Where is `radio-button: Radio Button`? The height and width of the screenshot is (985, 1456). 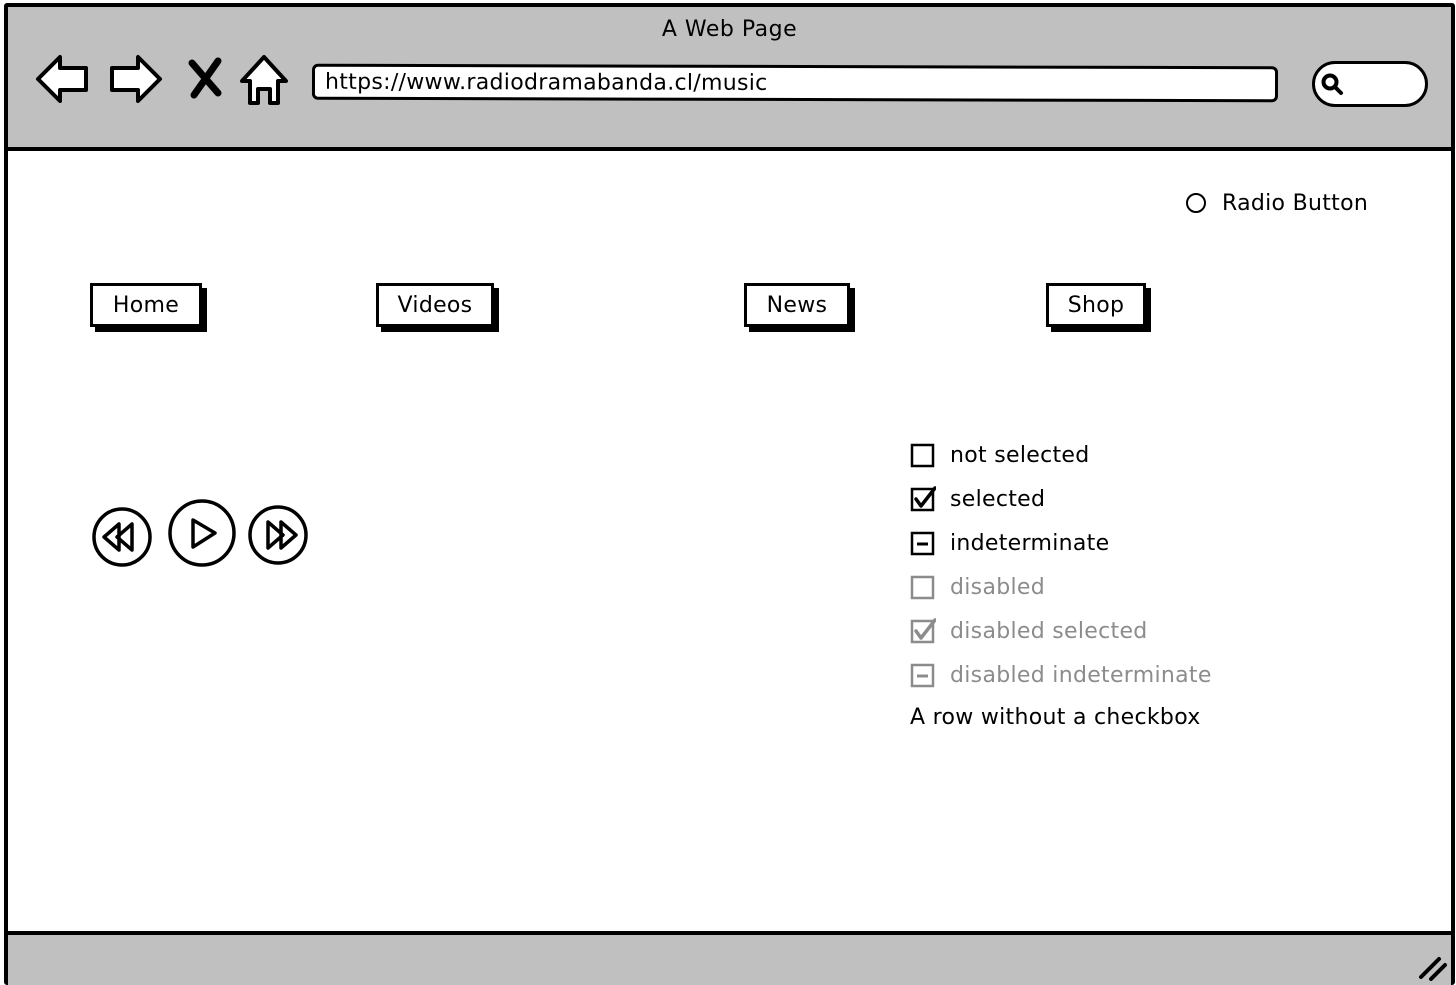 radio-button: Radio Button is located at coordinates (1277, 203).